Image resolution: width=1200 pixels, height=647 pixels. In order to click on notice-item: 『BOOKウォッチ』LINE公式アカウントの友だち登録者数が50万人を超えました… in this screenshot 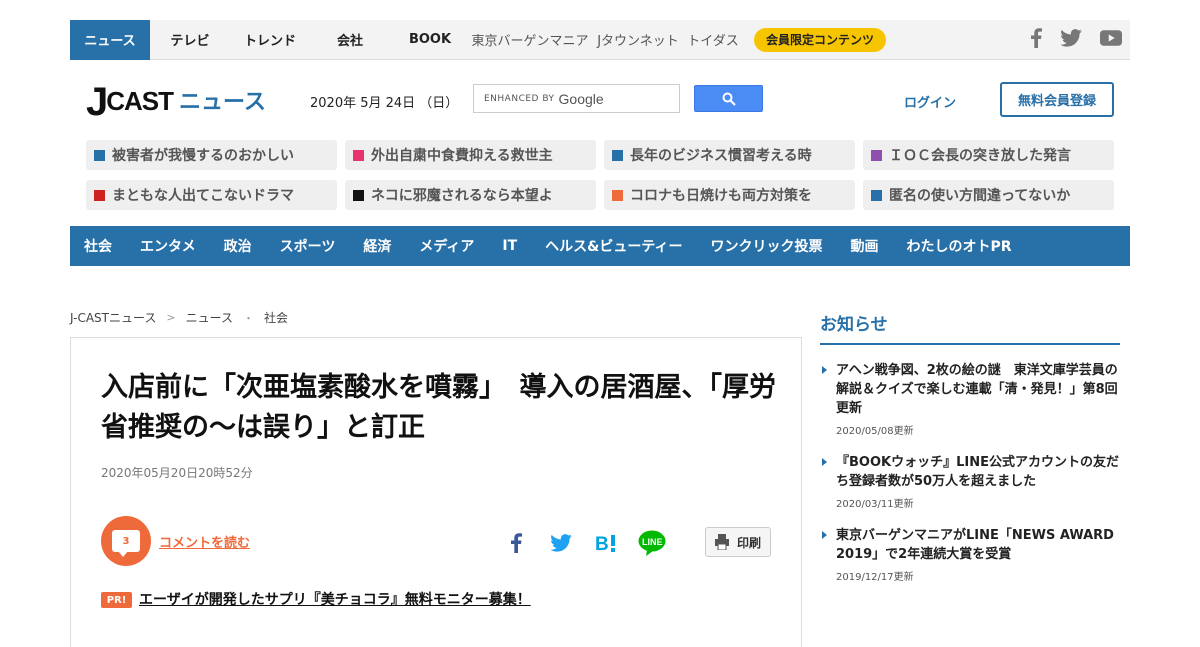, I will do `click(970, 481)`.